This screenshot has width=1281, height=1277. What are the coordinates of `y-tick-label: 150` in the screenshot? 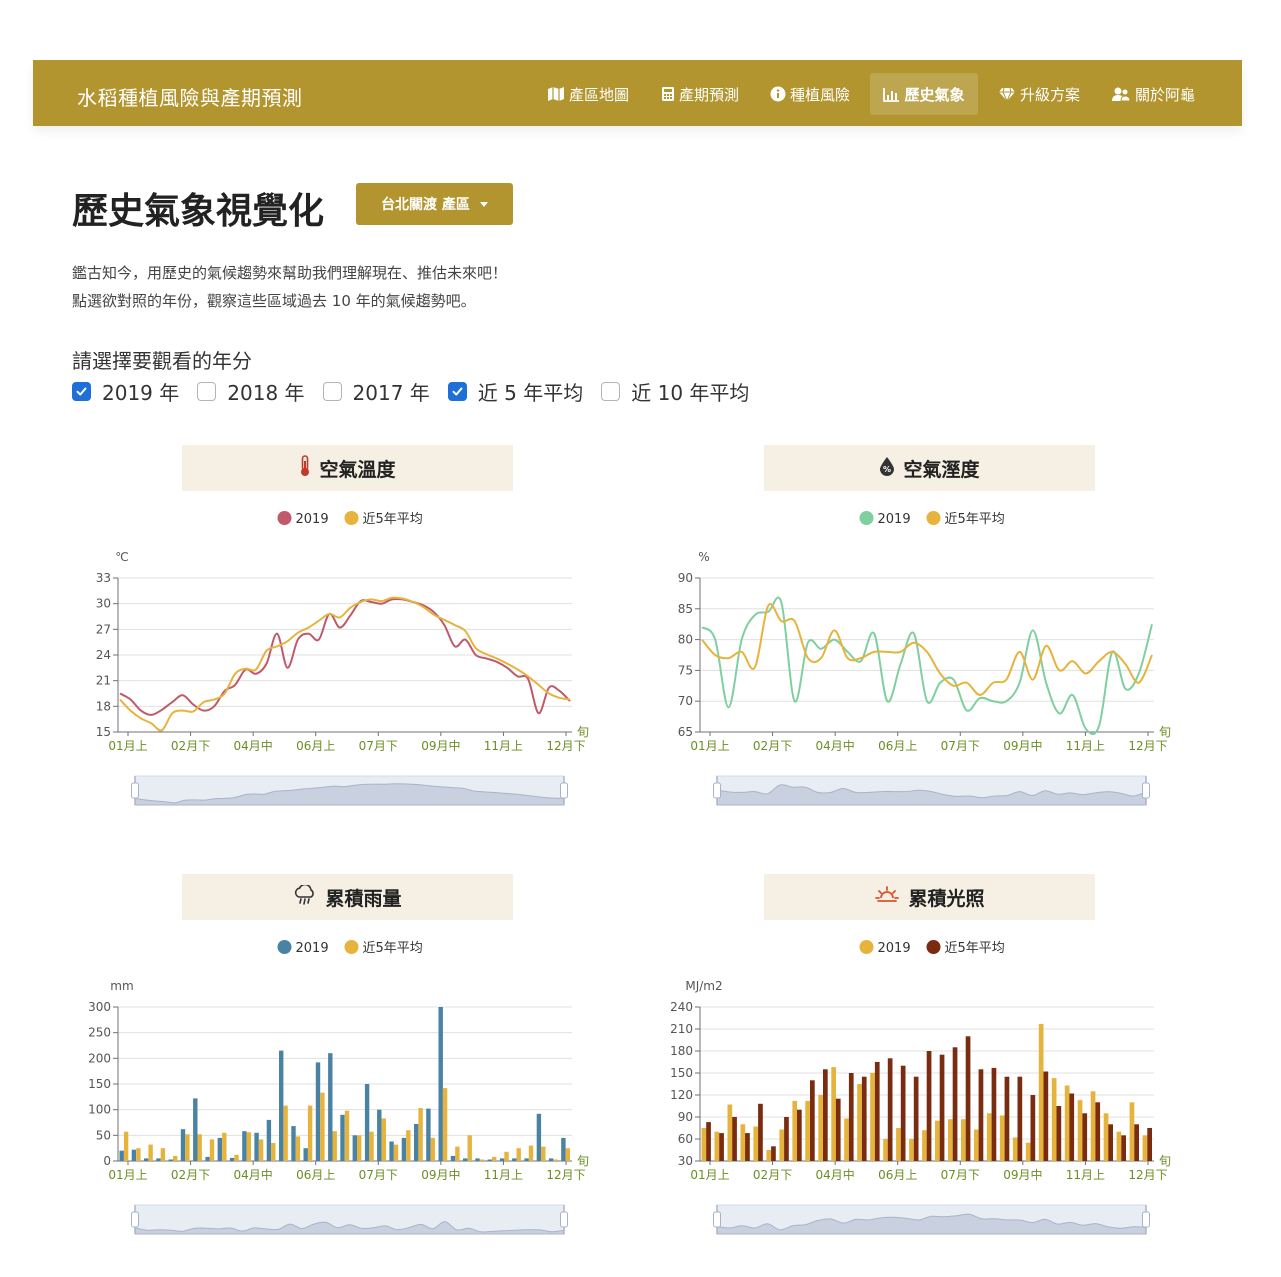 It's located at (99, 1084).